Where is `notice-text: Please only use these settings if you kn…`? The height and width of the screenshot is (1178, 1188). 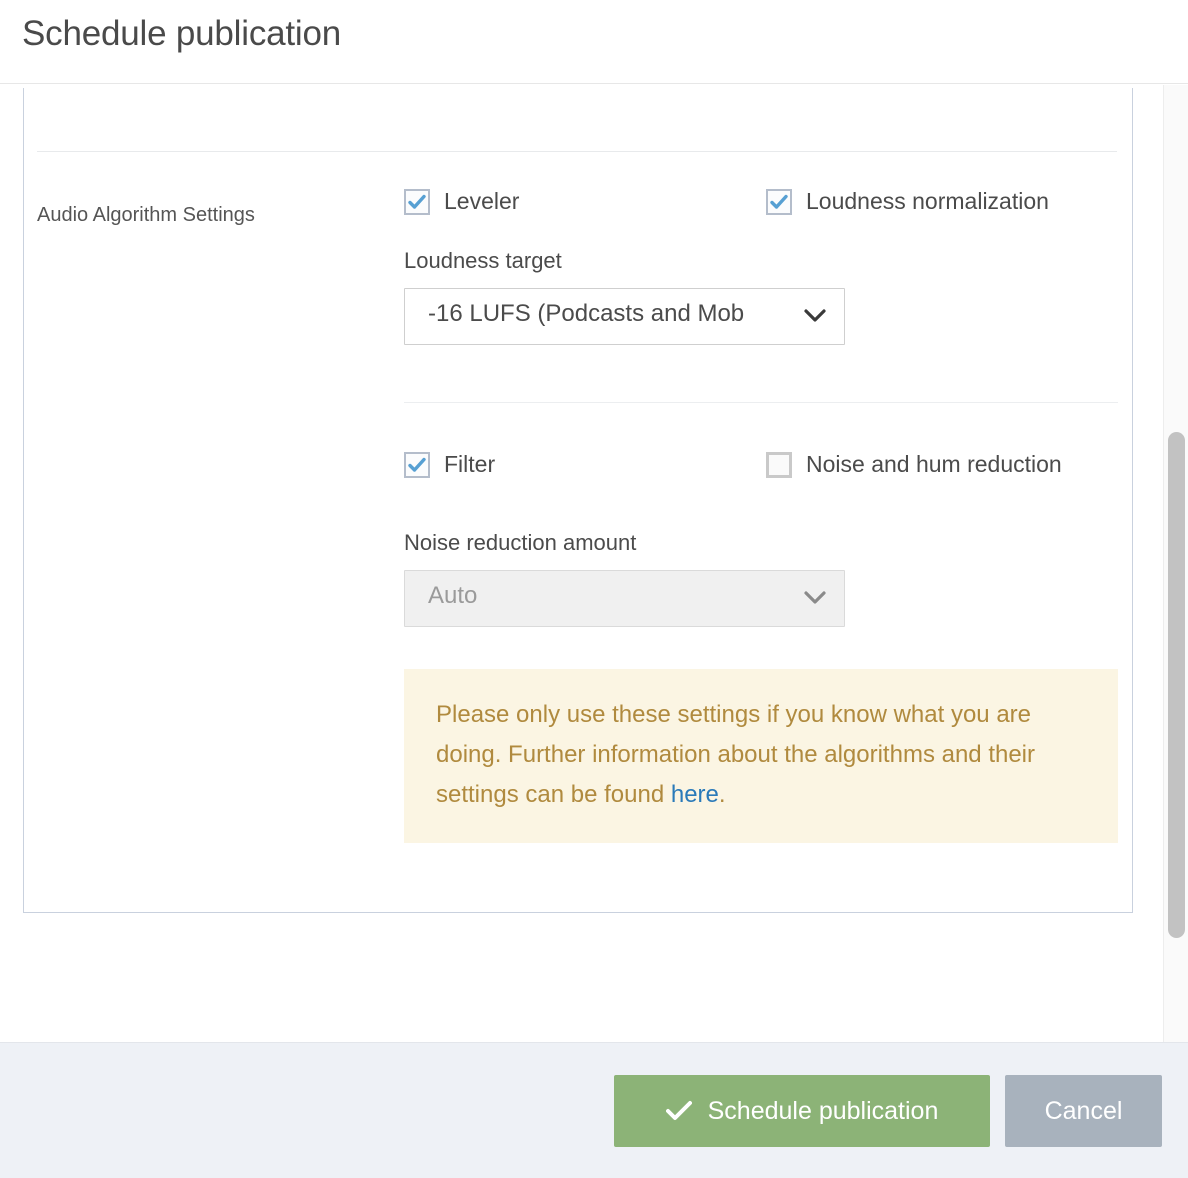 notice-text: Please only use these settings if you kn… is located at coordinates (761, 755).